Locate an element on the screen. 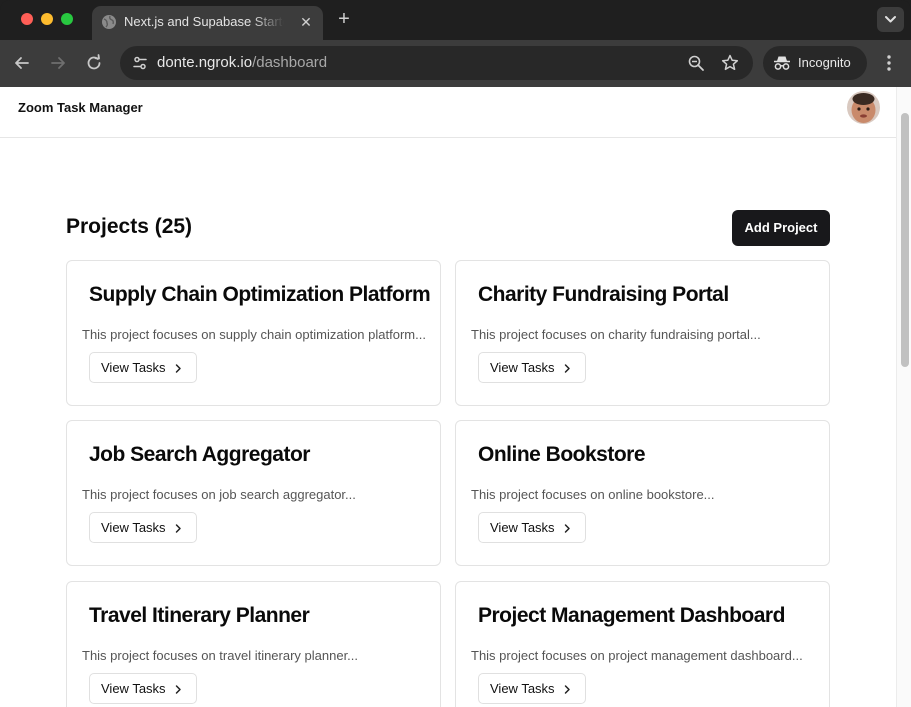 The image size is (911, 707). add-project-button: Add Project is located at coordinates (781, 228).